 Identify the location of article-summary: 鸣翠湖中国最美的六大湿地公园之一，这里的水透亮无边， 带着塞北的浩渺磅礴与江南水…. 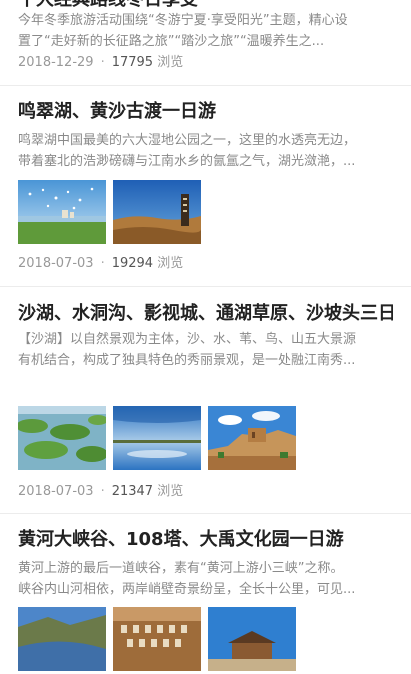
(205, 151).